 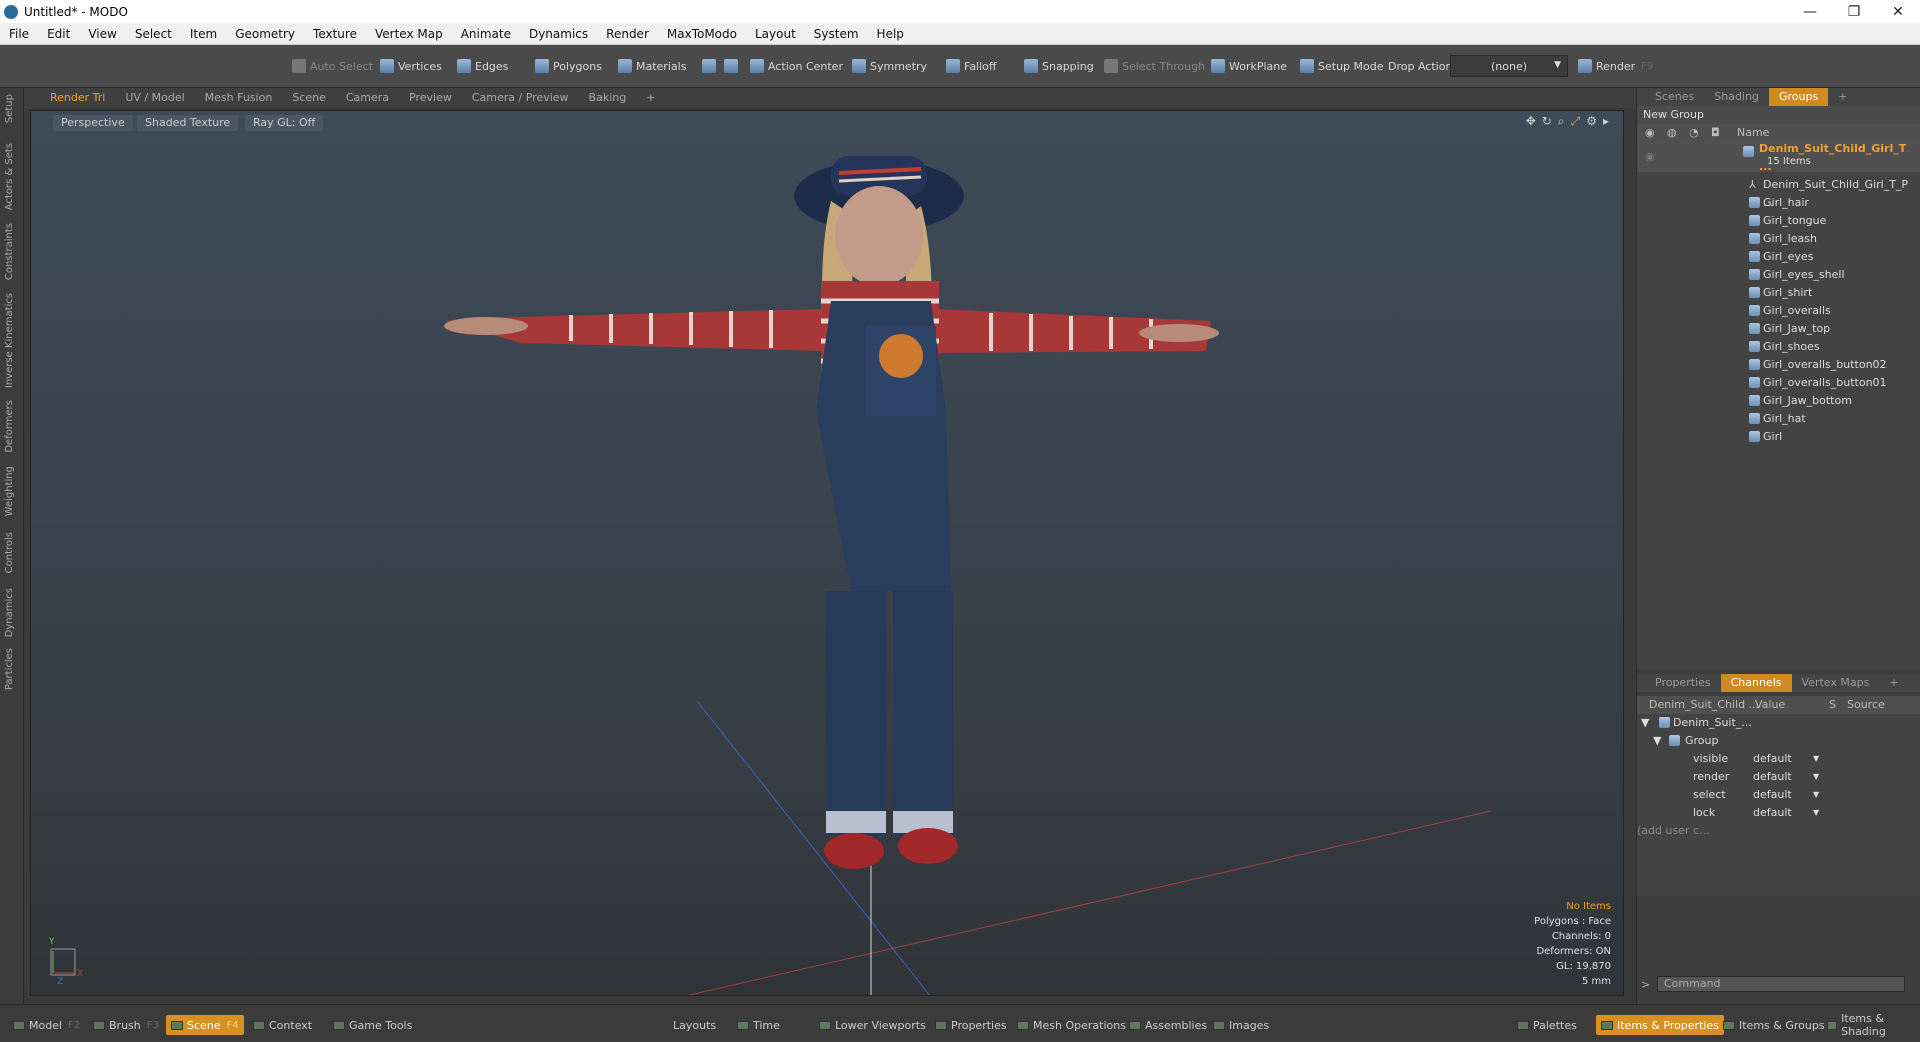 I want to click on menu-select: Select, so click(x=153, y=34).